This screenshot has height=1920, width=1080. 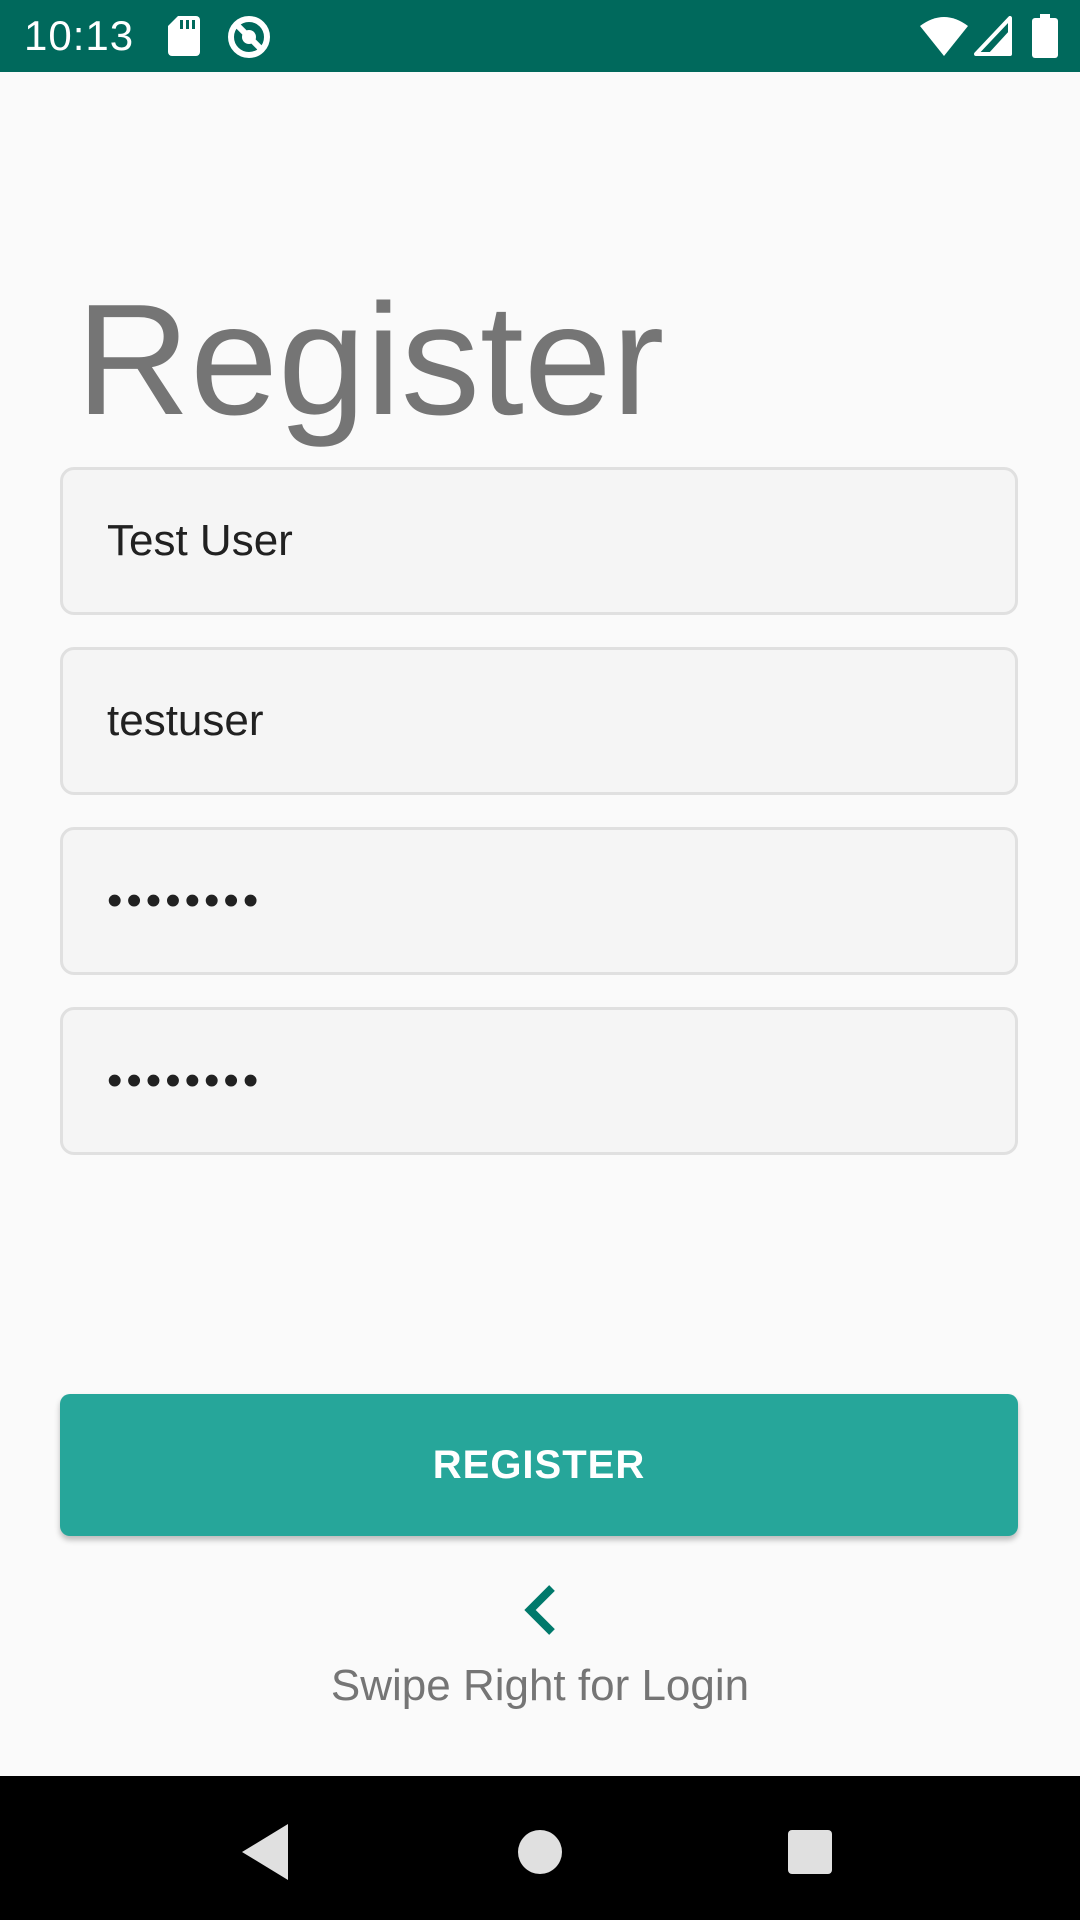 What do you see at coordinates (540, 36) in the screenshot?
I see `status-bar: 10:13` at bounding box center [540, 36].